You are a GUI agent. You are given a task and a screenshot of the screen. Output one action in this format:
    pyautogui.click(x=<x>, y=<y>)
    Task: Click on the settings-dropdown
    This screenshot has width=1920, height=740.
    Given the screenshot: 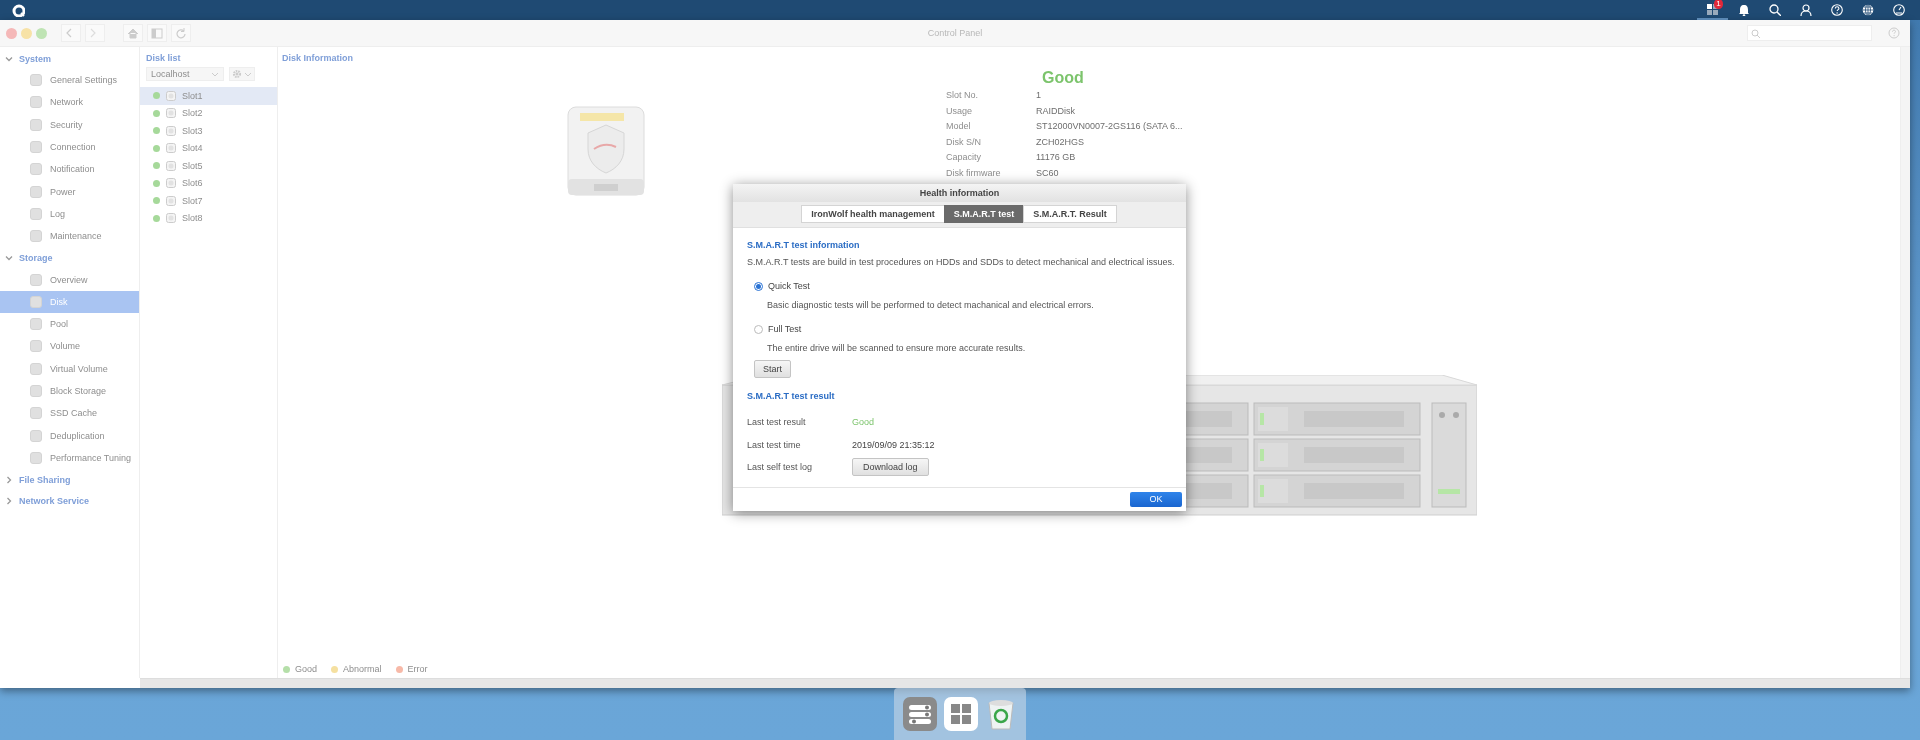 What is the action you would take?
    pyautogui.click(x=242, y=74)
    